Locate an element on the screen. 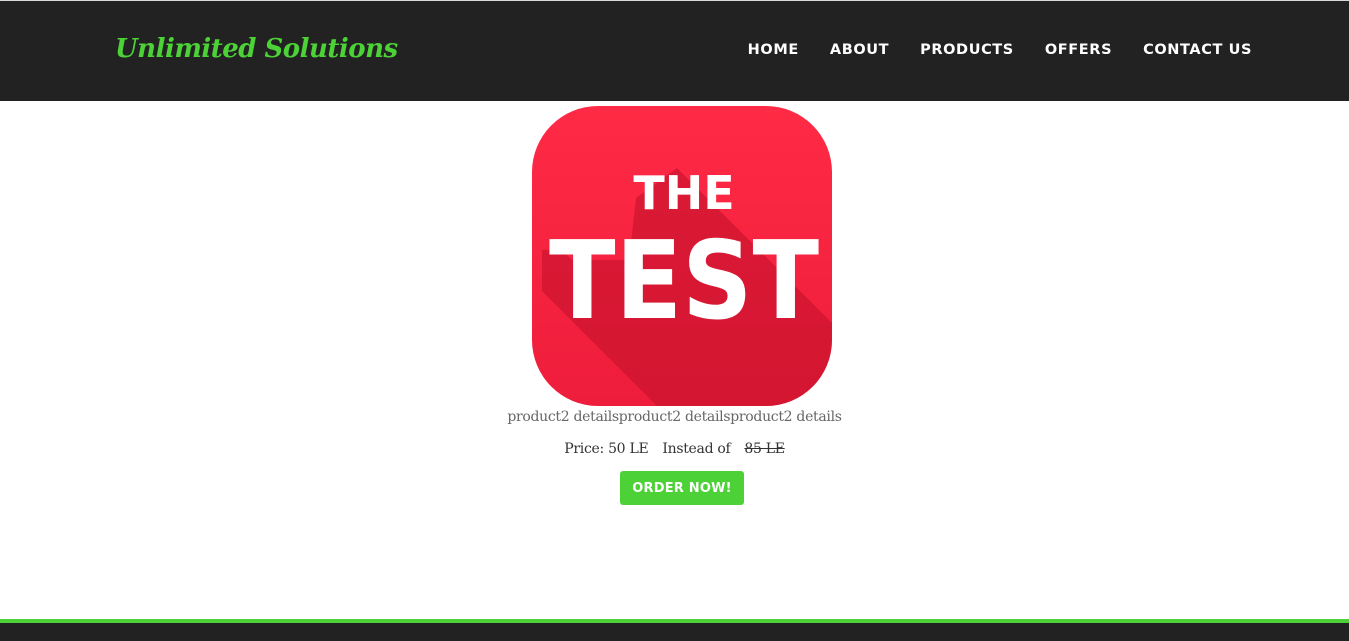  instead-of-label: Instead of is located at coordinates (696, 449).